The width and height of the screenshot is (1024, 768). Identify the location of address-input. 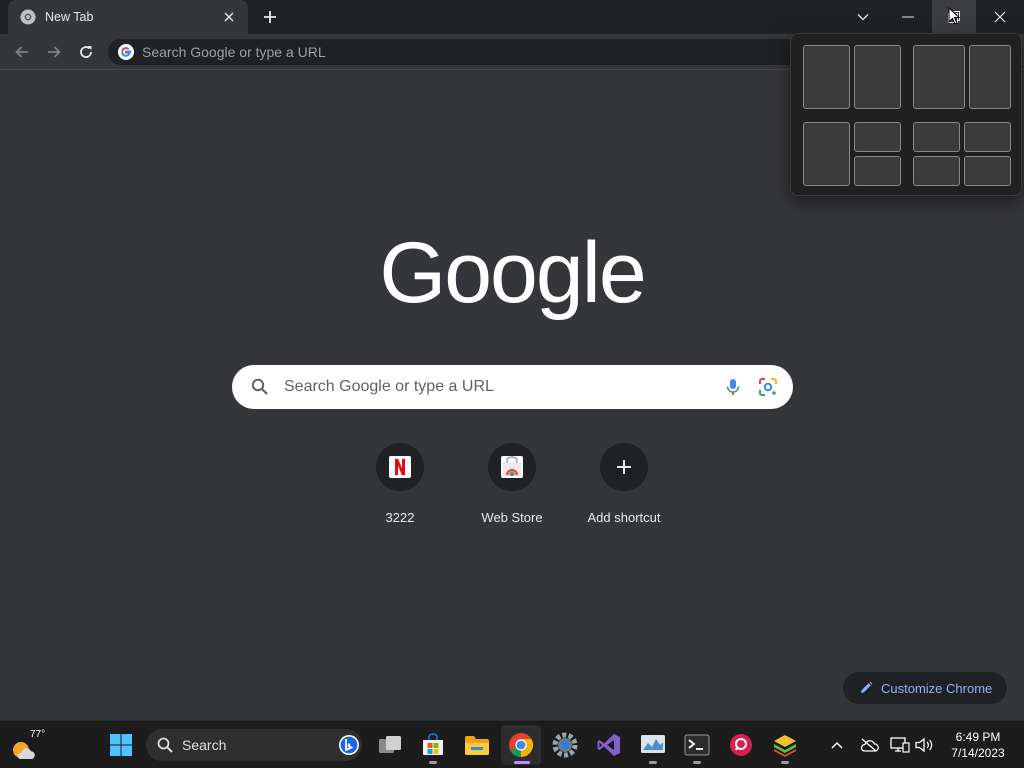
(442, 52).